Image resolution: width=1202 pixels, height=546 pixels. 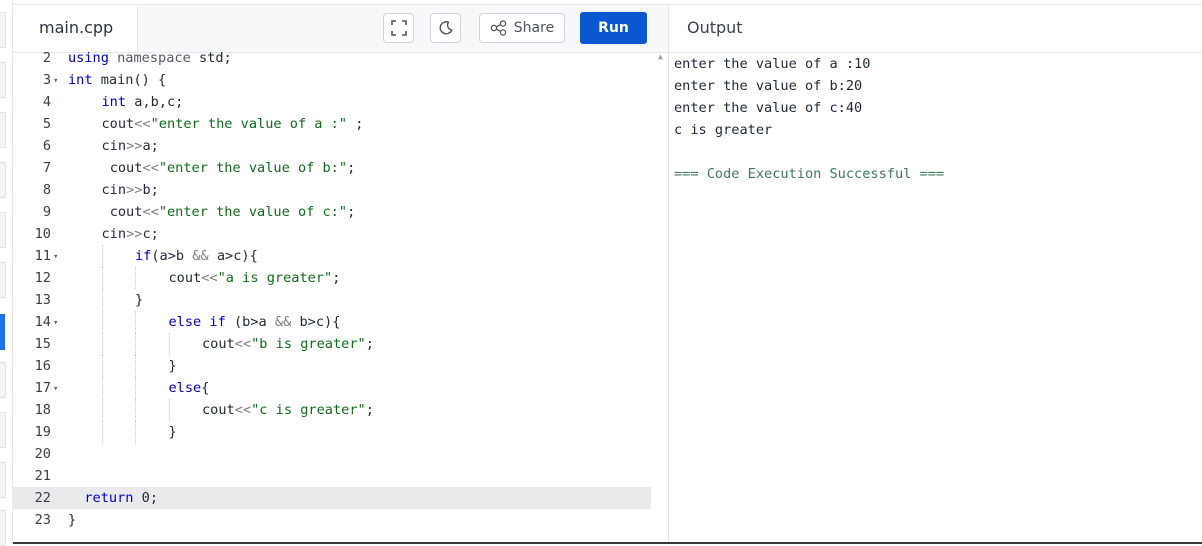 I want to click on code-token: "enter the value of a :", so click(x=249, y=124).